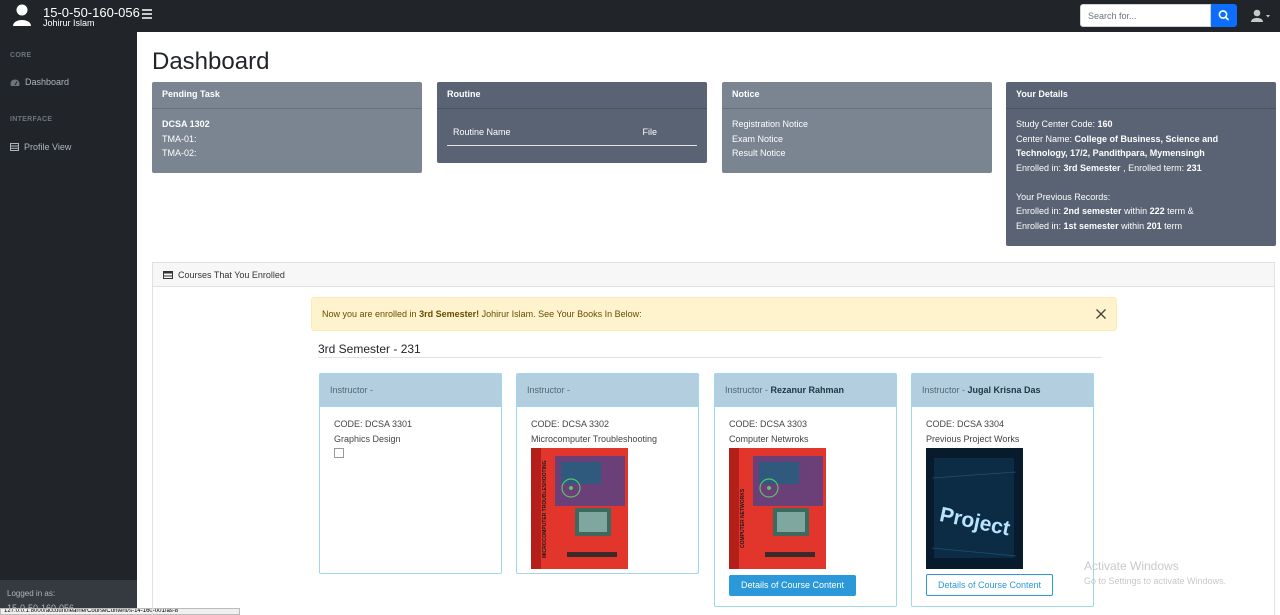 The width and height of the screenshot is (1280, 615). Describe the element at coordinates (1064, 124) in the screenshot. I see `center-code-line: Study Center Code: 160` at that location.